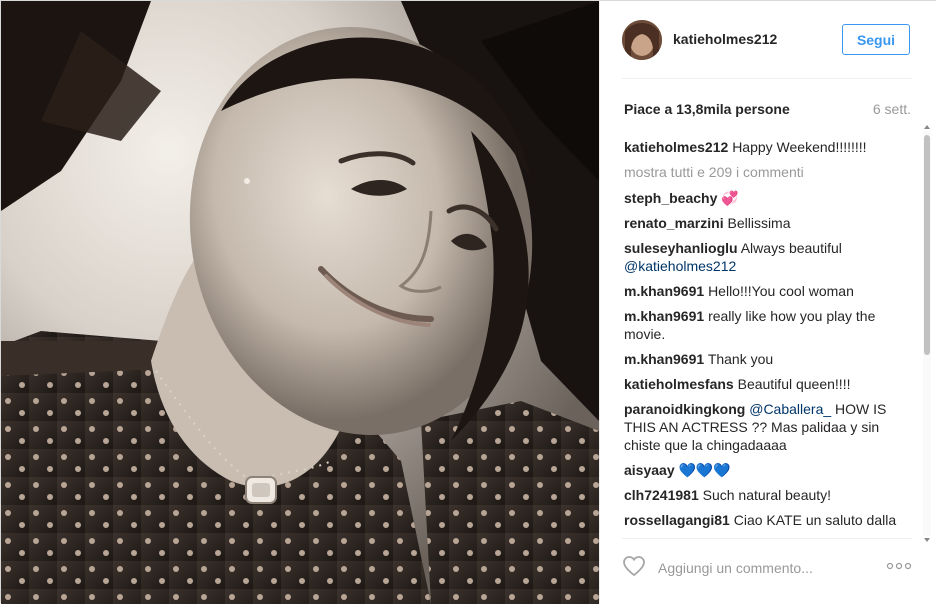 This screenshot has height=604, width=936. I want to click on comment-item: aisyaay 💙💙💙, so click(765, 470).